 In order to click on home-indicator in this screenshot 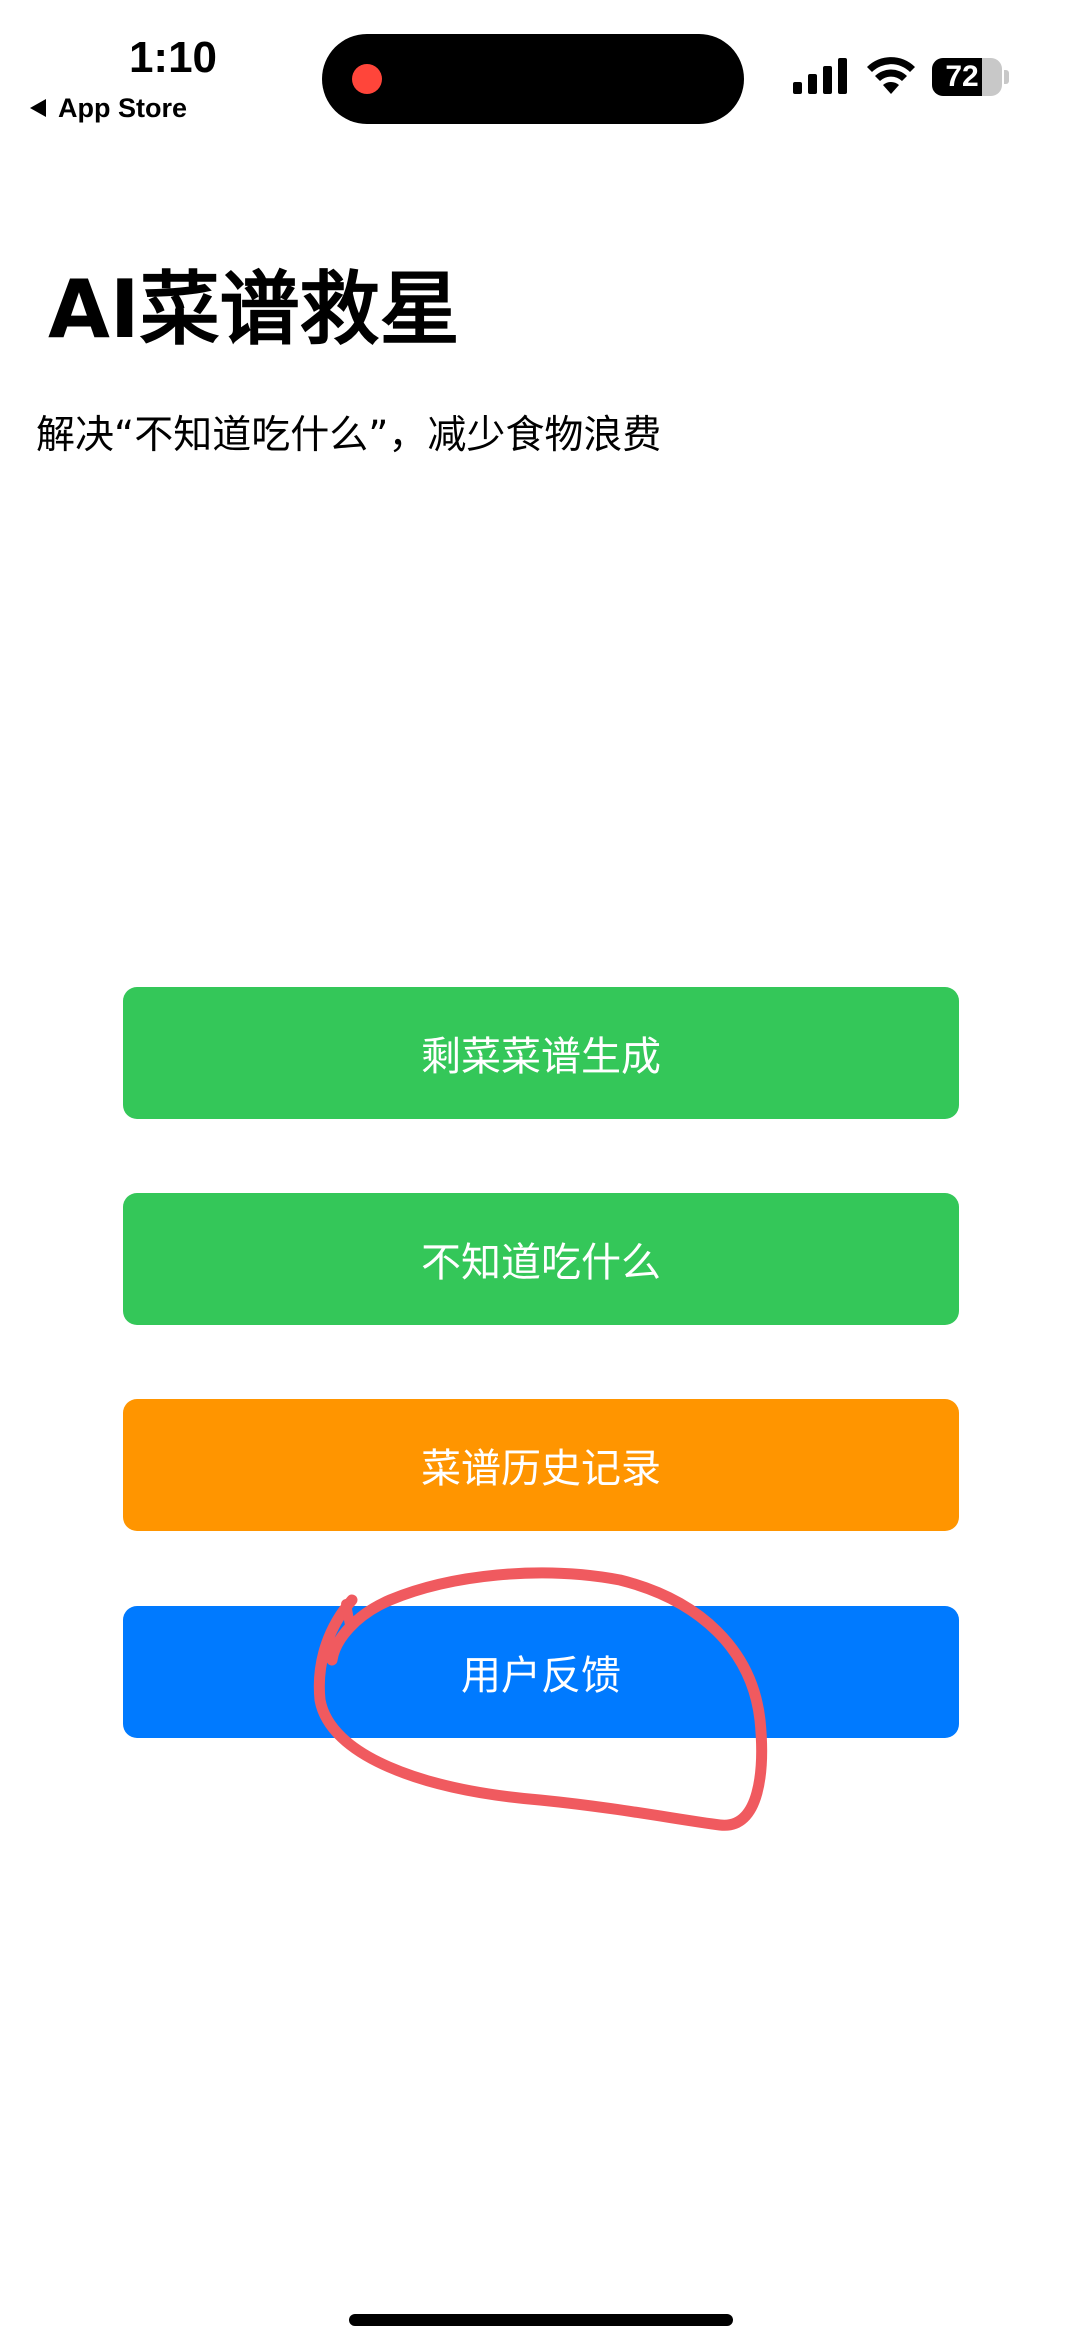, I will do `click(541, 2320)`.